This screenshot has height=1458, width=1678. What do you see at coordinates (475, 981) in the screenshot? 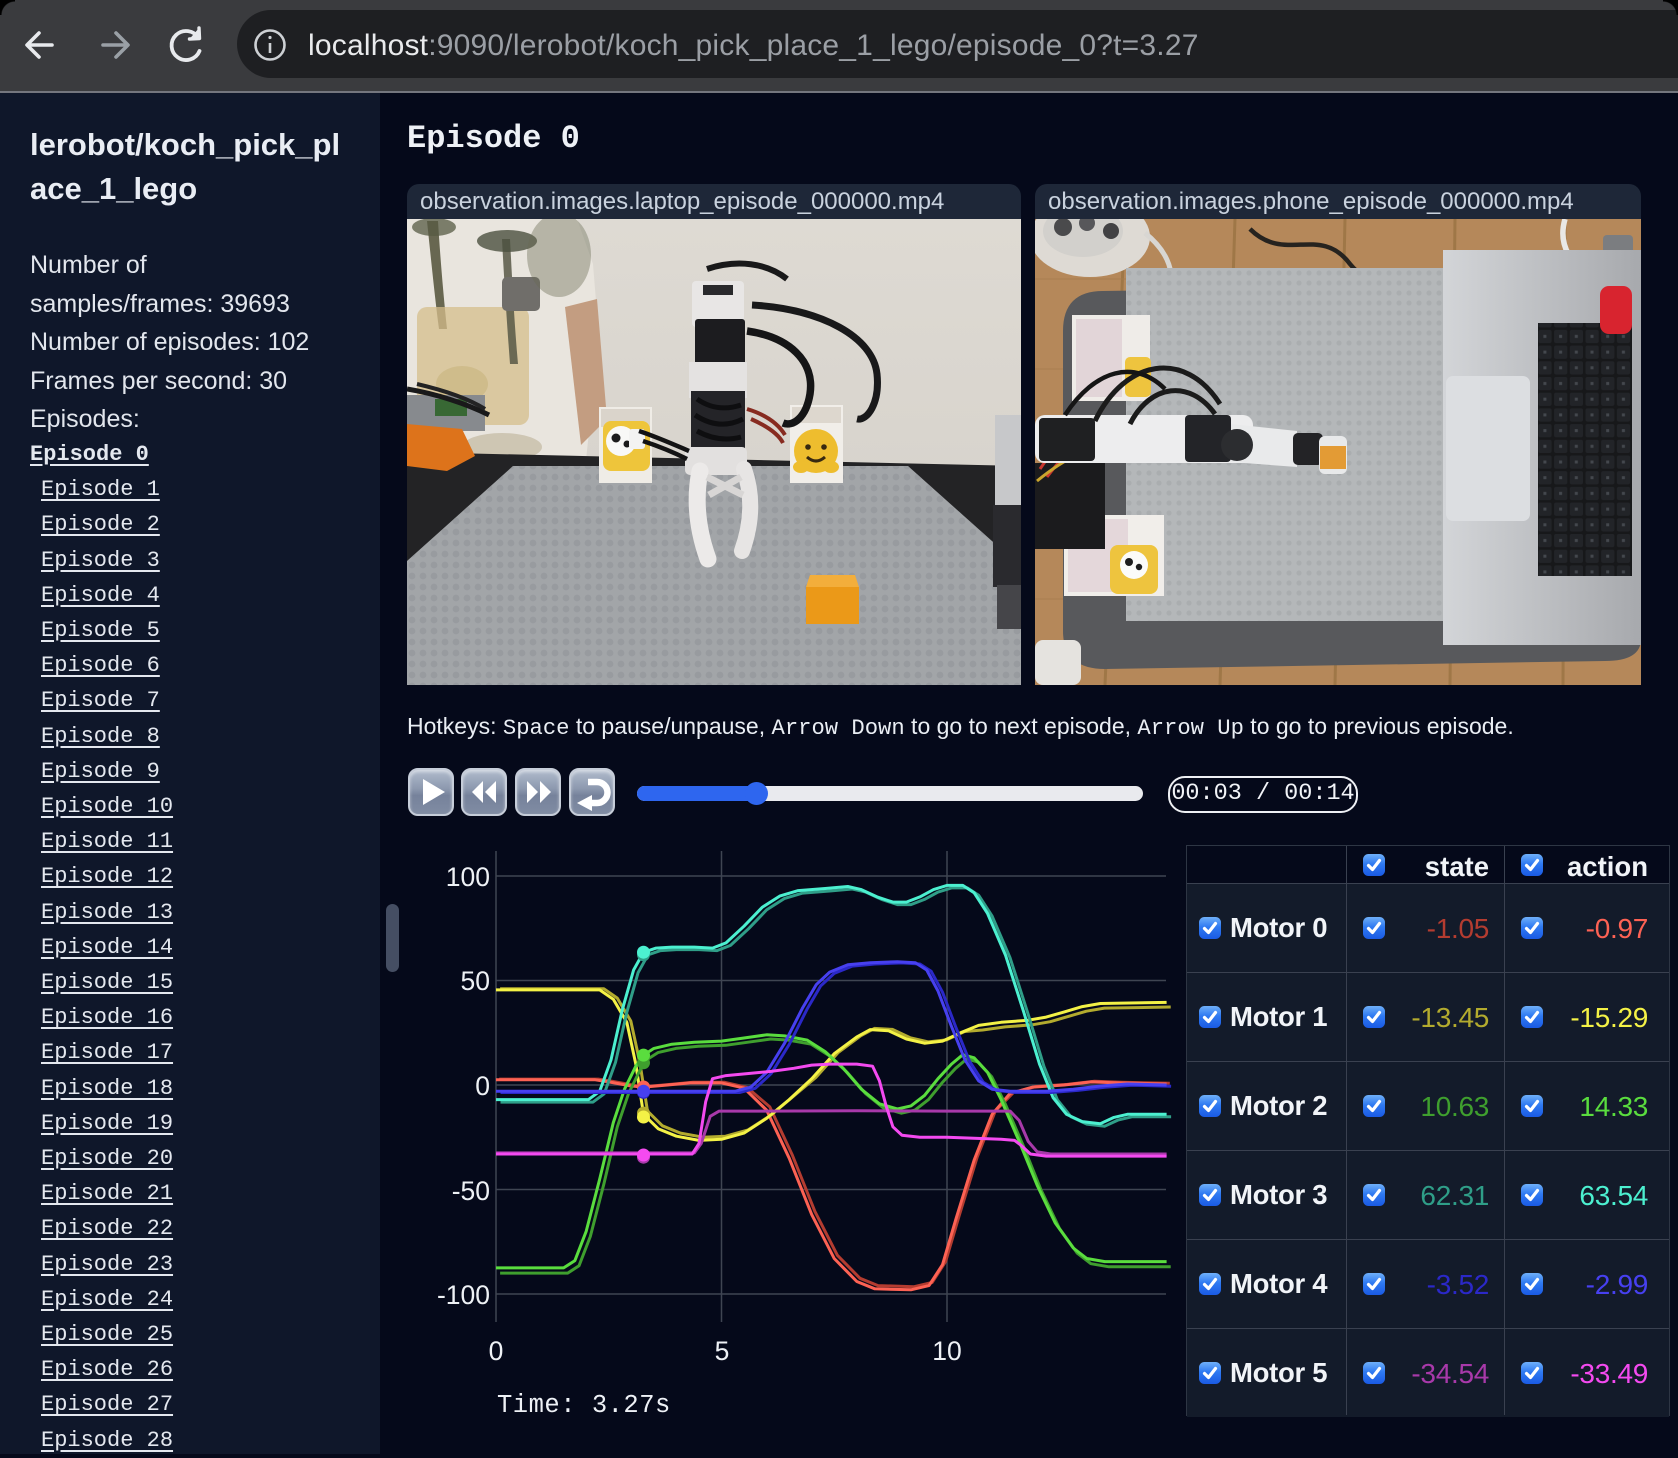
I see `svg-text: 50` at bounding box center [475, 981].